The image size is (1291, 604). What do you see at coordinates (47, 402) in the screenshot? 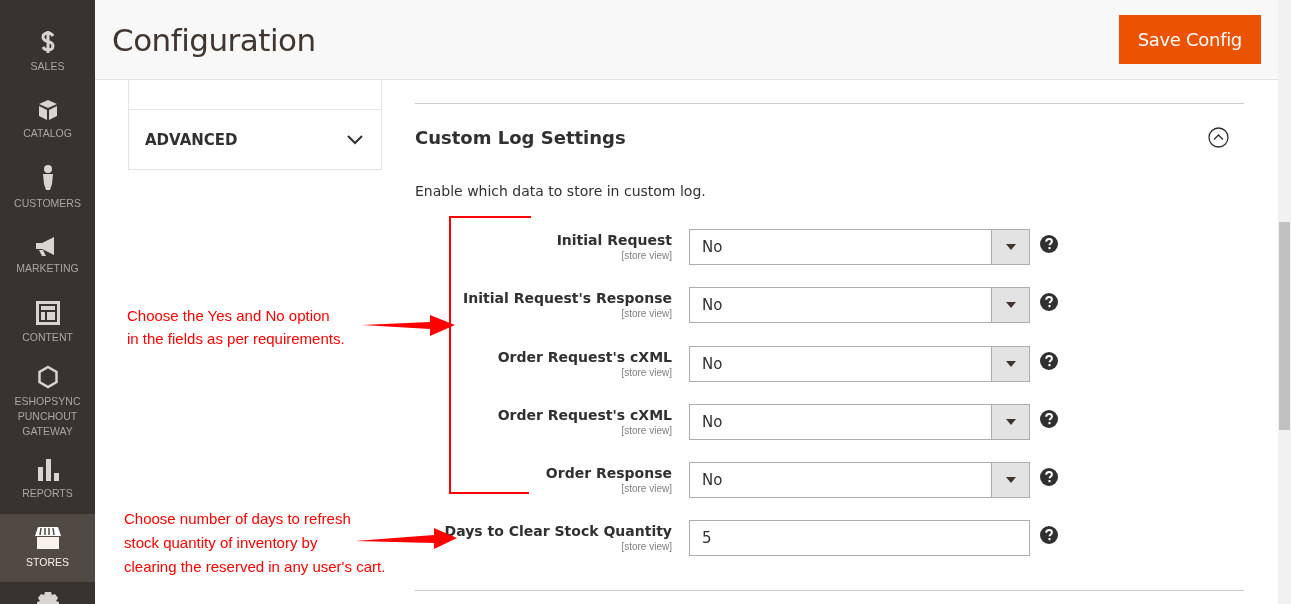
I see `sidebar-item: ESHOPSYNC PUNCHOUT GATEWAY` at bounding box center [47, 402].